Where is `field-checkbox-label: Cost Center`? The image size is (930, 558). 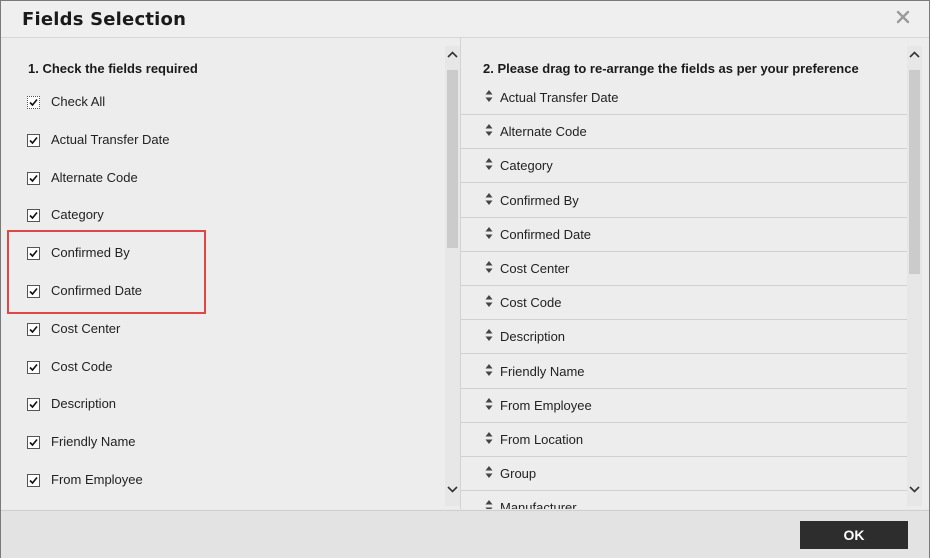 field-checkbox-label: Cost Center is located at coordinates (86, 328).